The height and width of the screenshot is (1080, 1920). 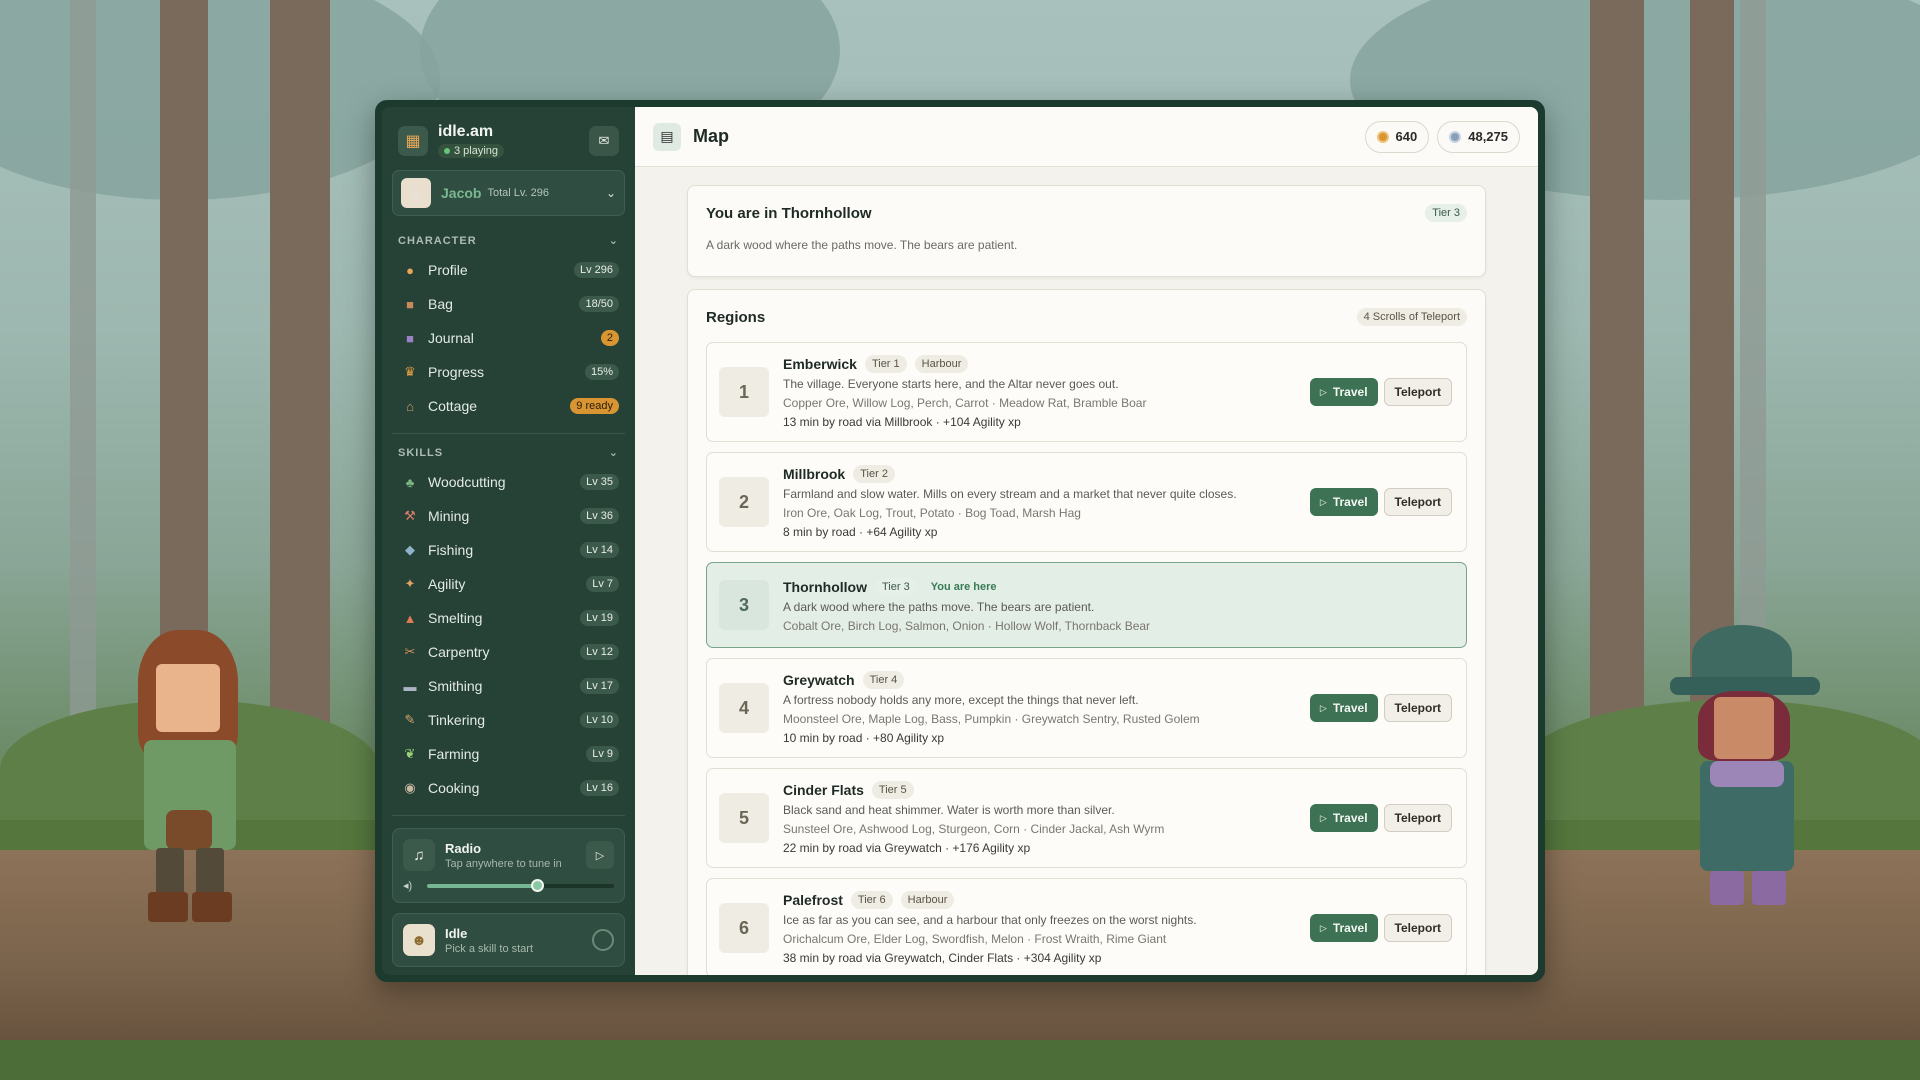 I want to click on sidebar-item-label: Tinkering, so click(x=457, y=720).